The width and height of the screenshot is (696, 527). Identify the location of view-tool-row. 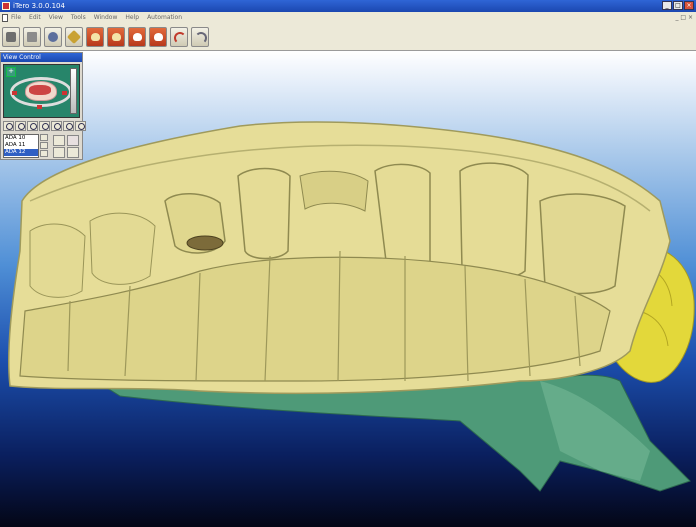
(44, 126).